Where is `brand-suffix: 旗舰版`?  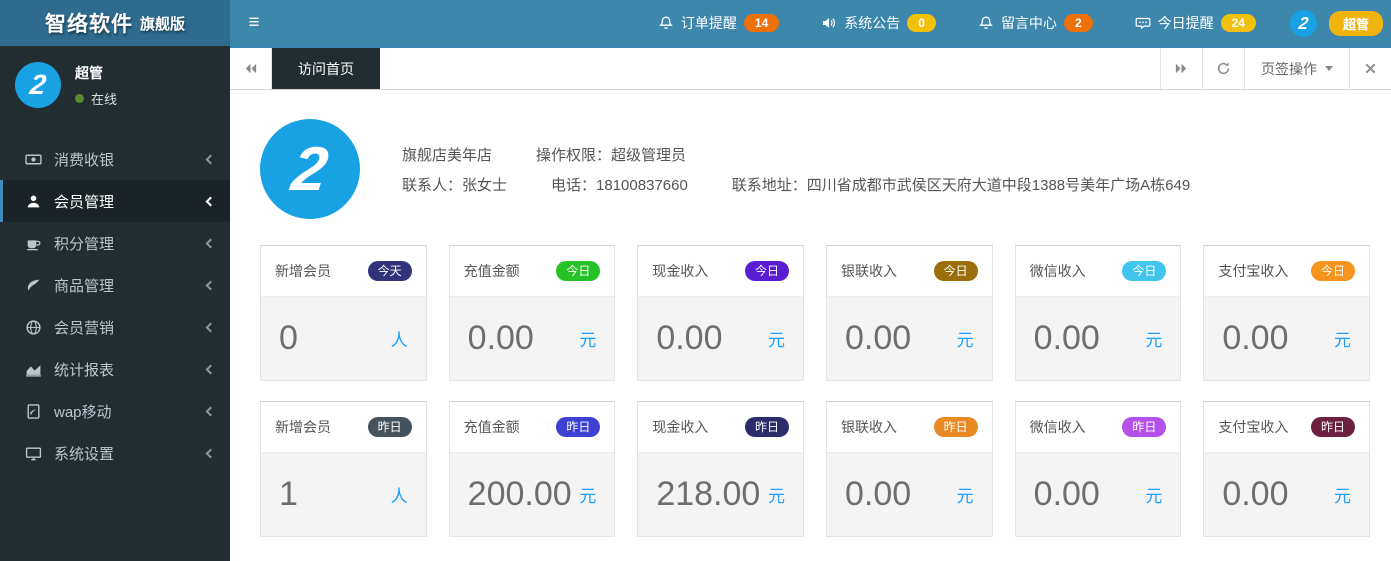
brand-suffix: 旗舰版 is located at coordinates (162, 24).